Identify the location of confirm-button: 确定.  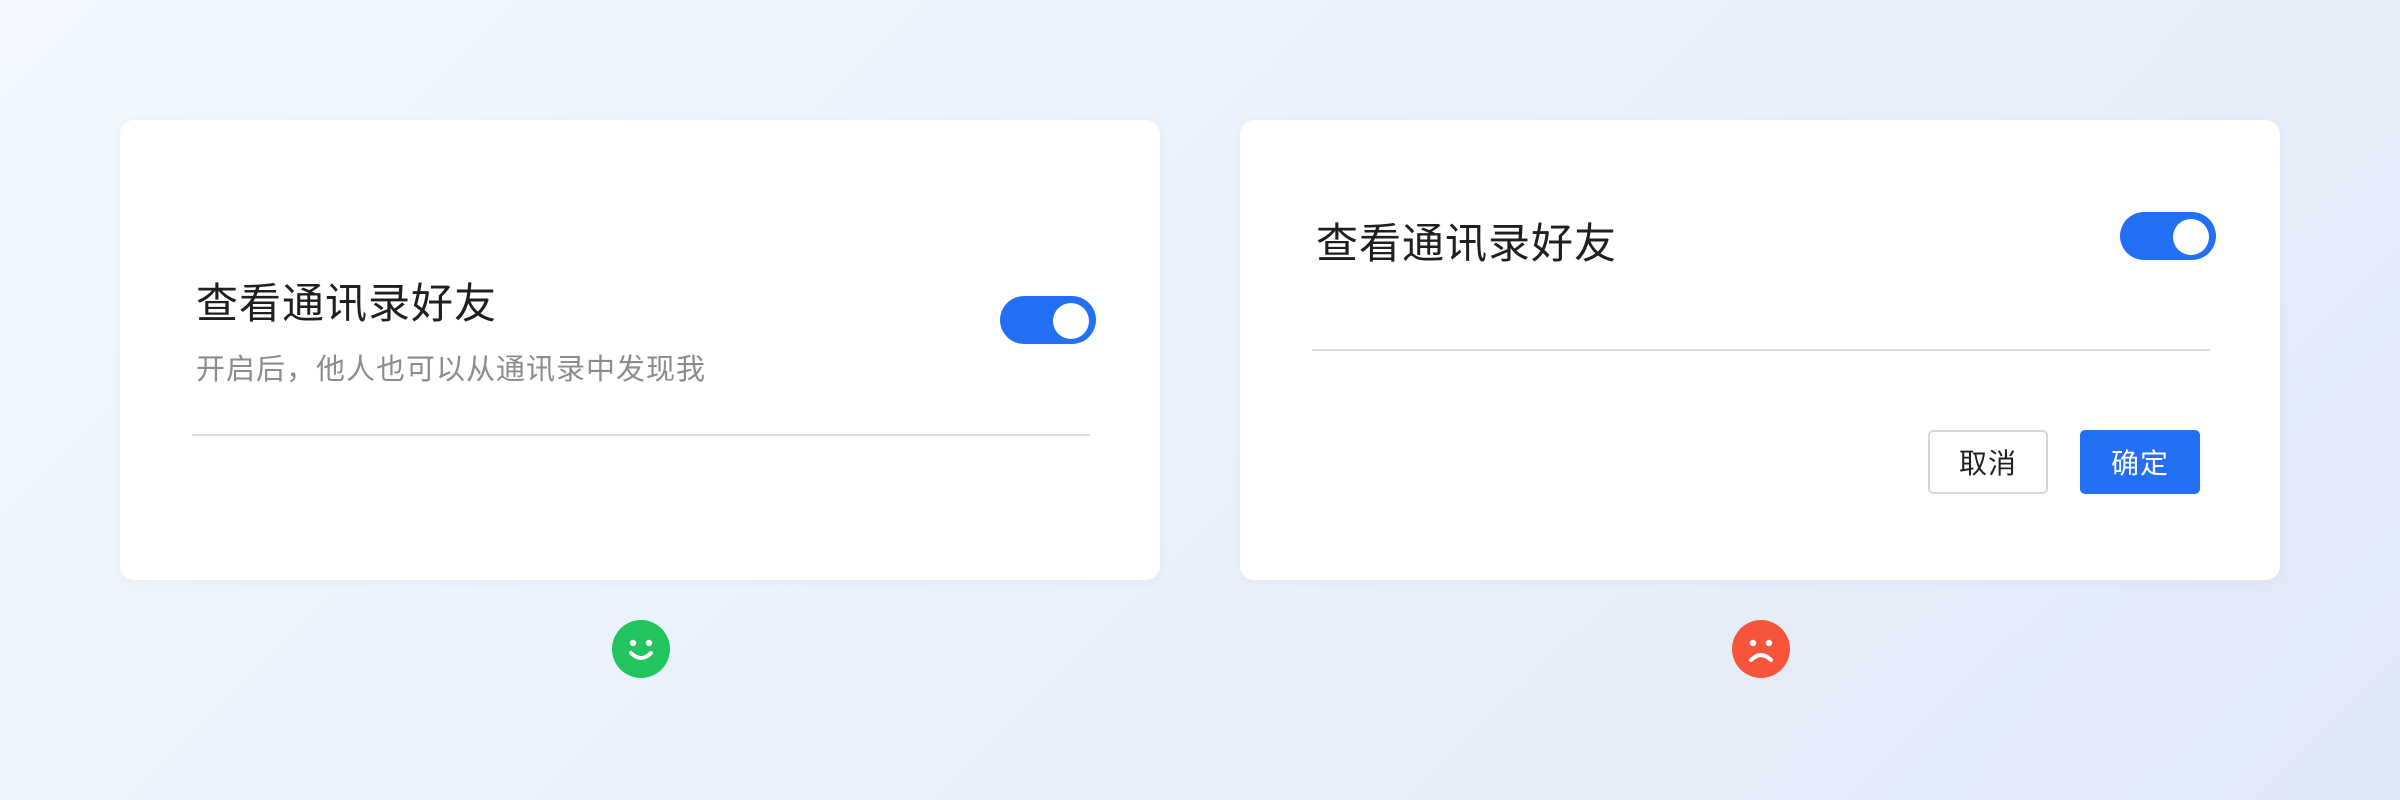
(2140, 462).